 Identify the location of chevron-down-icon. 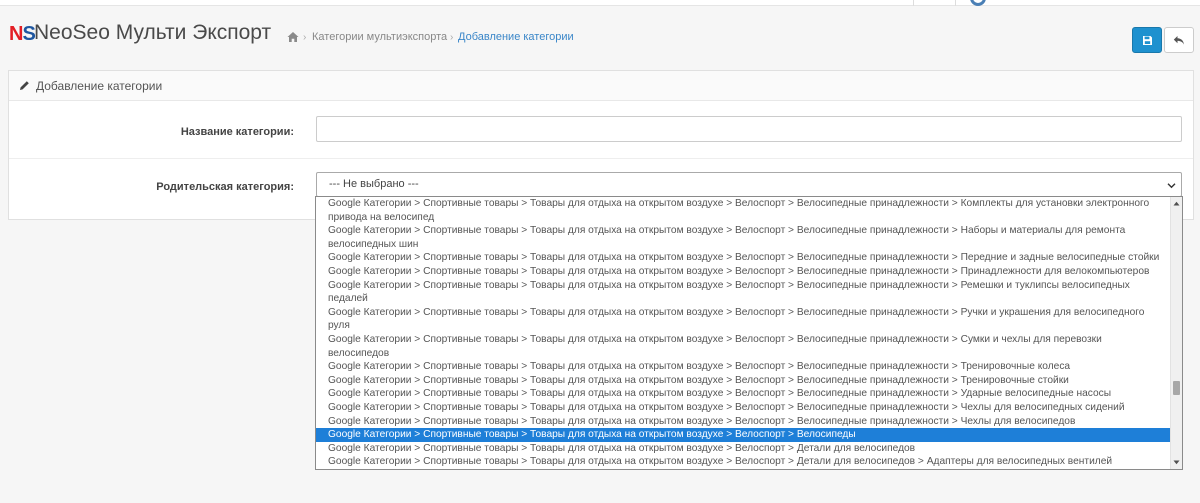
(1171, 186).